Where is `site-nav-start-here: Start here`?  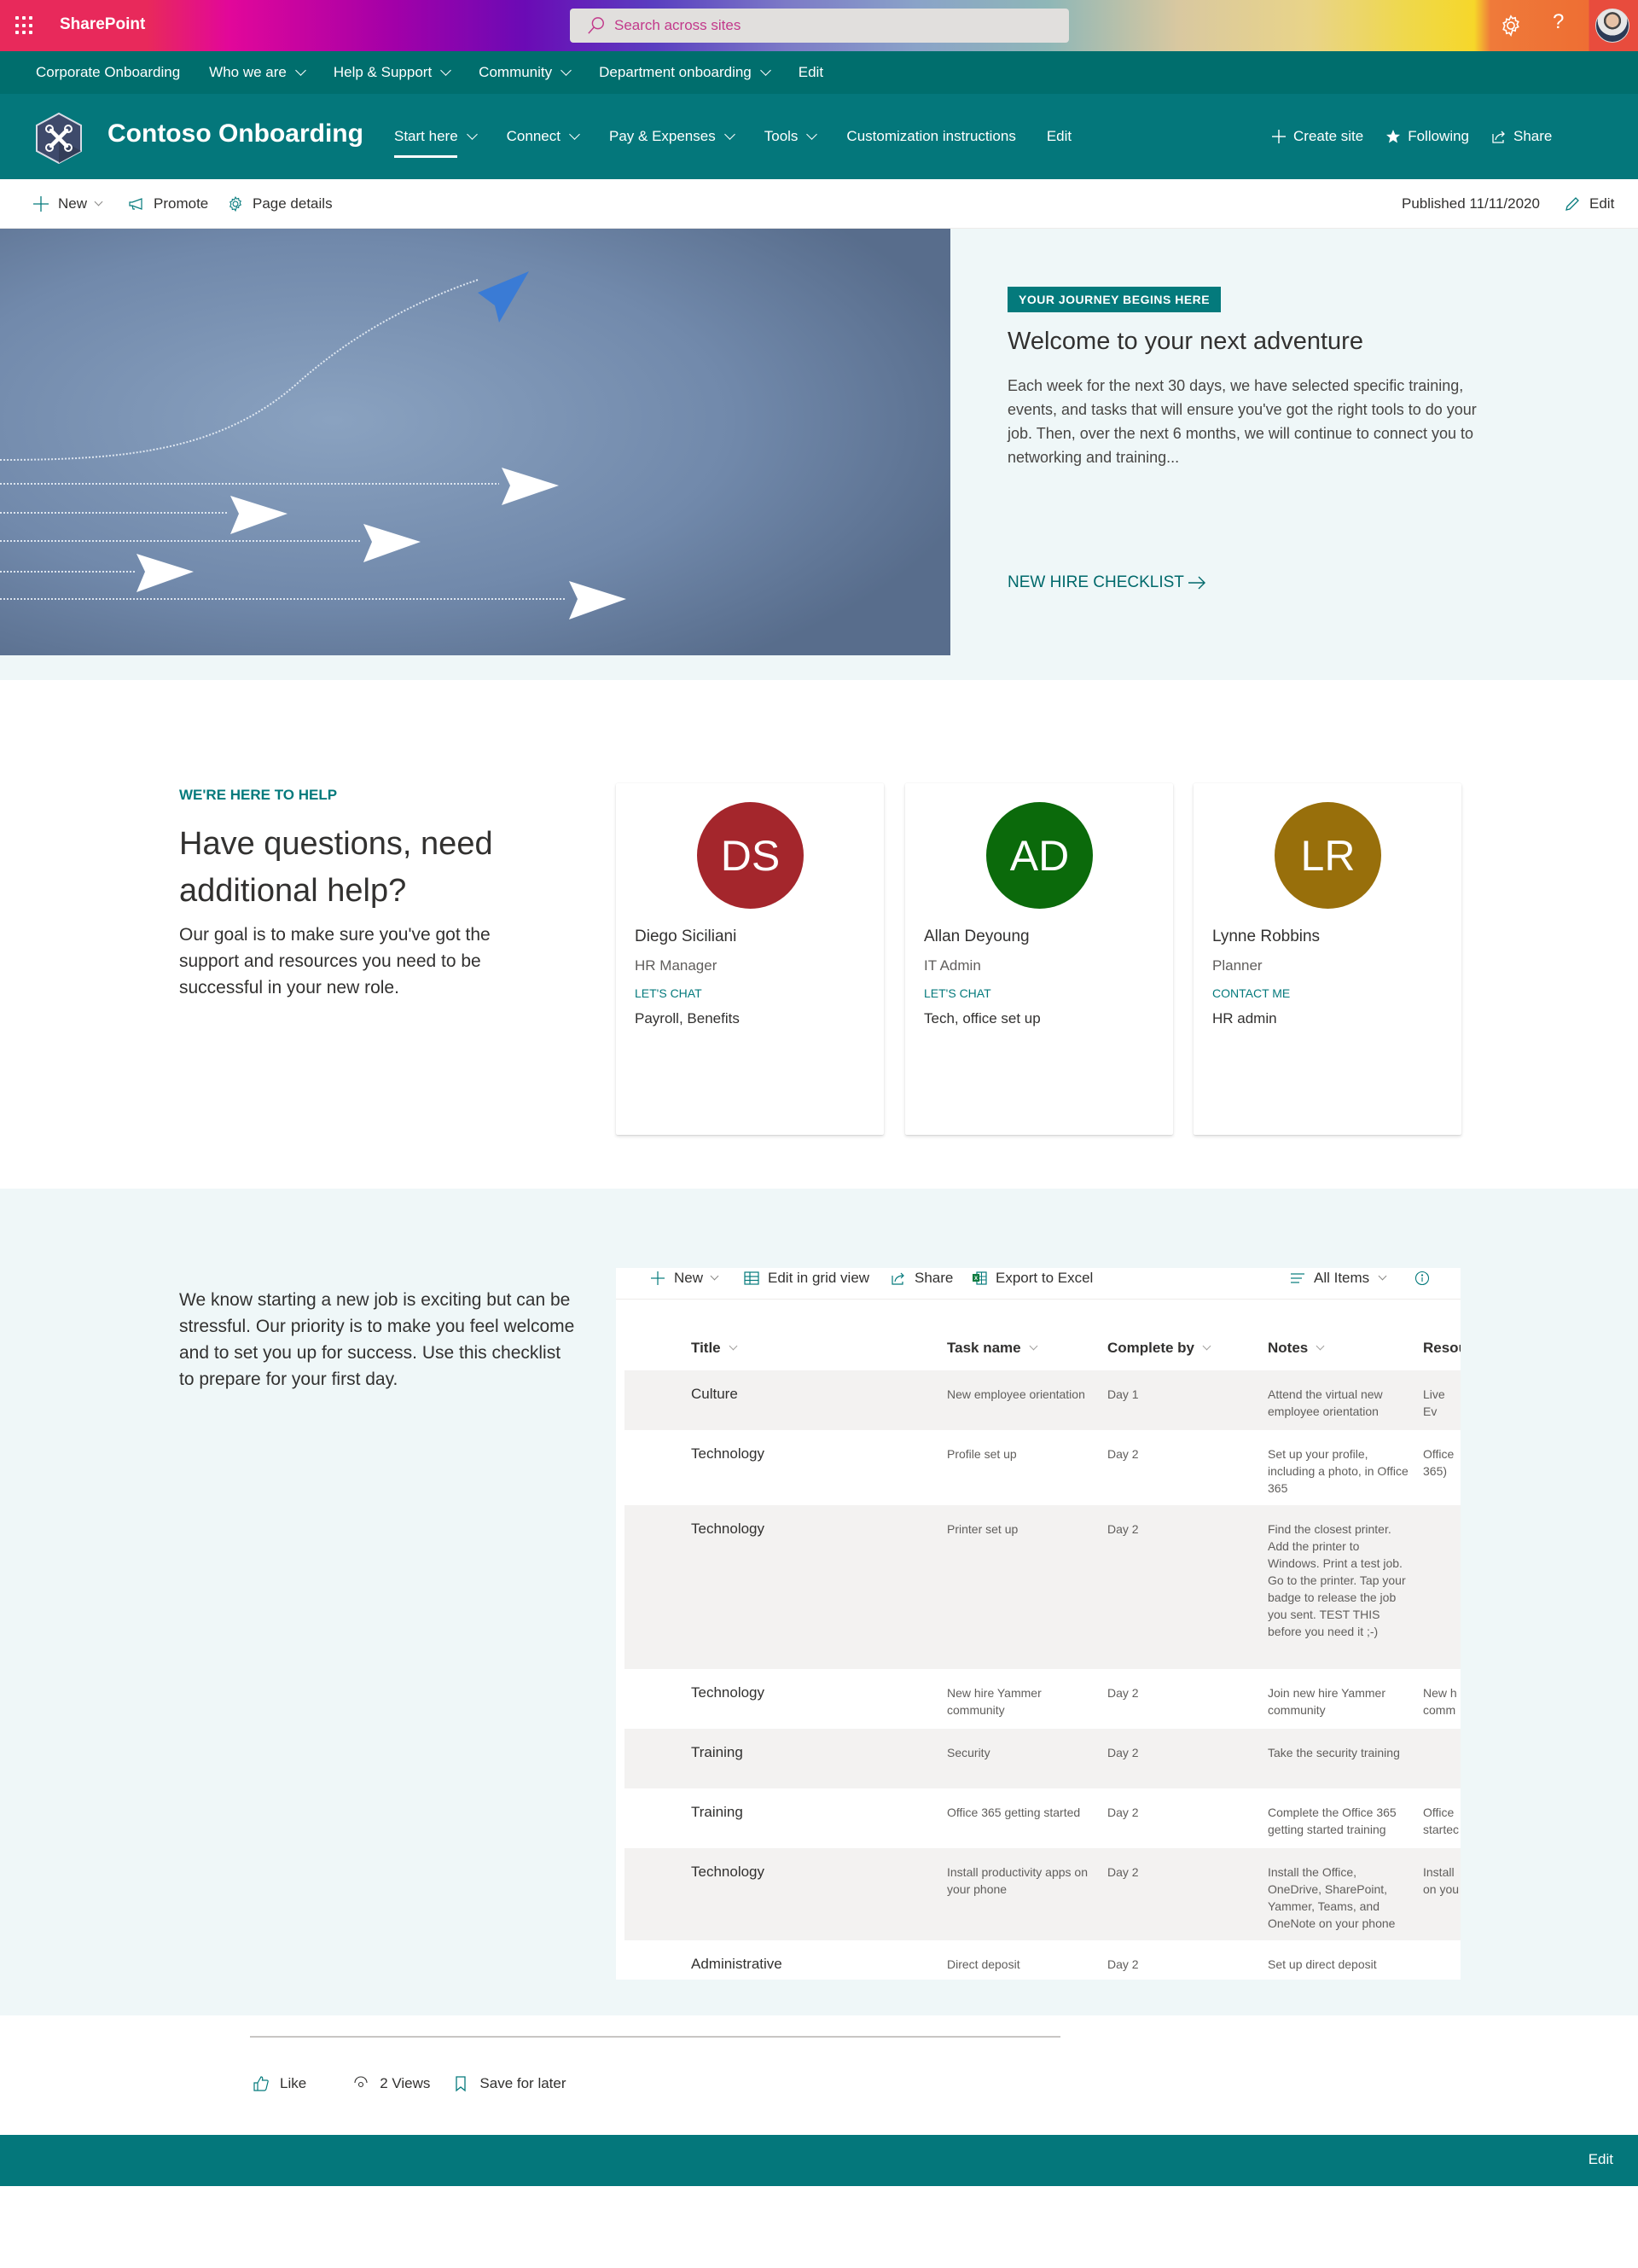 site-nav-start-here: Start here is located at coordinates (436, 136).